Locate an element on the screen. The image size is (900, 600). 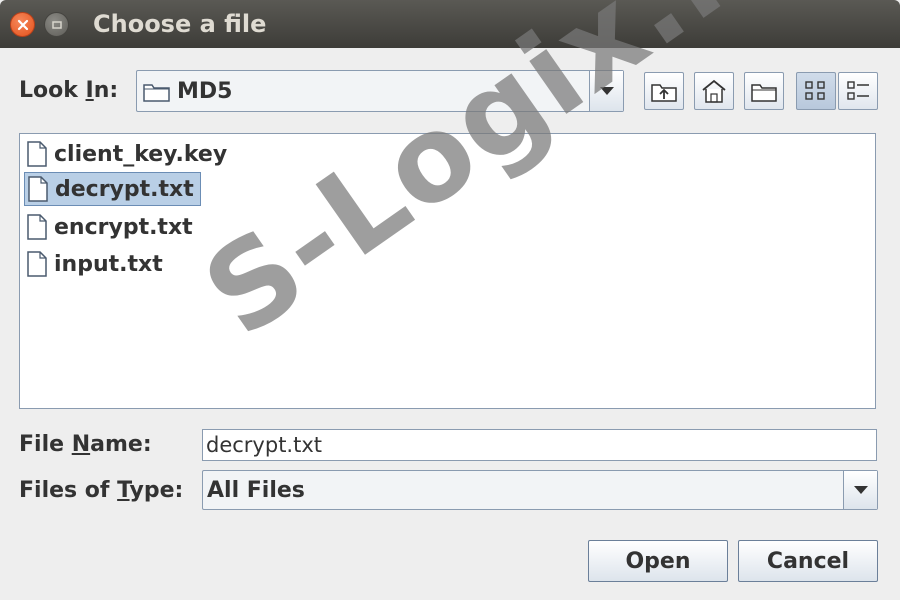
file-name: input.txt is located at coordinates (108, 264).